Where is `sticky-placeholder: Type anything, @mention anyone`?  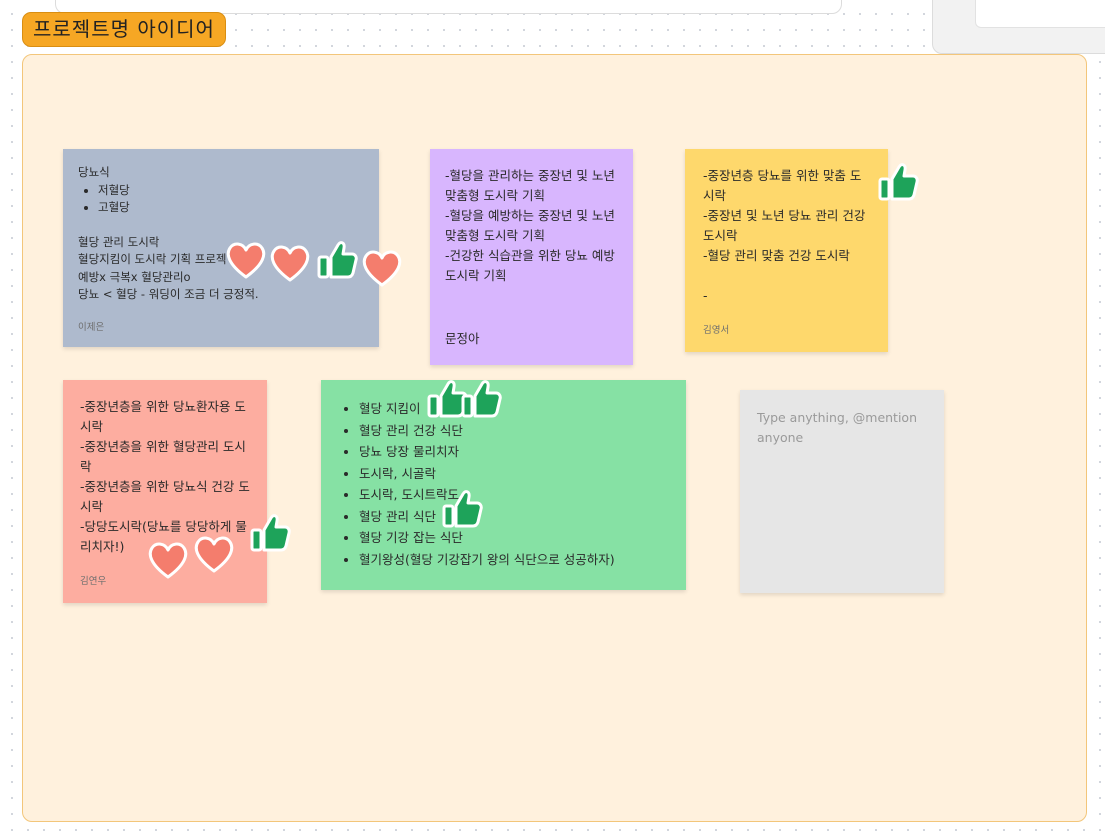
sticky-placeholder: Type anything, @mention anyone is located at coordinates (842, 428).